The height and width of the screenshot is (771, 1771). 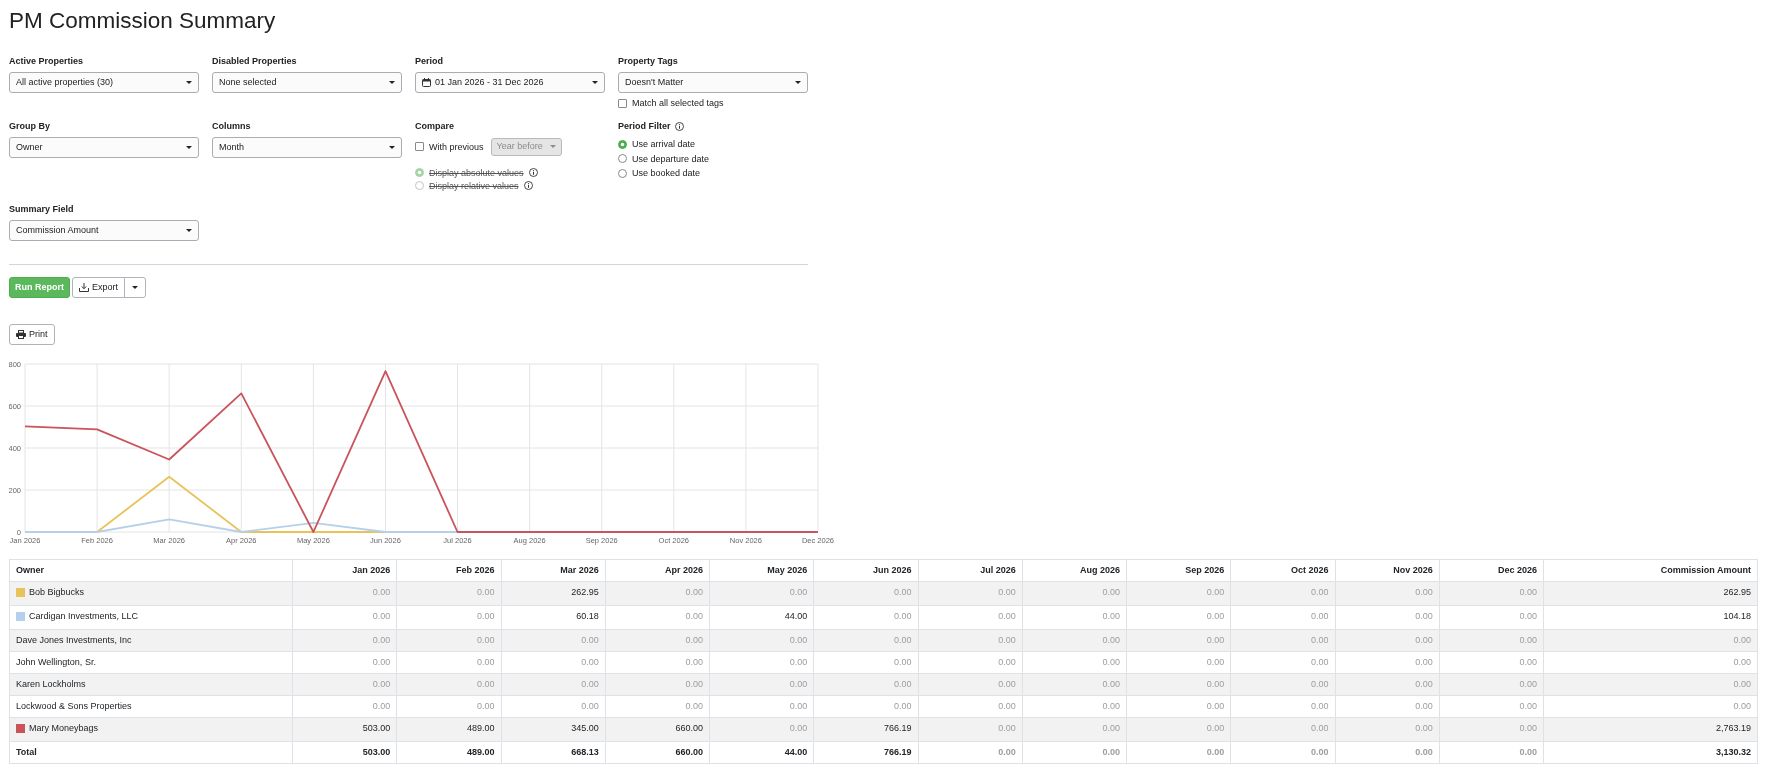 What do you see at coordinates (553, 752) in the screenshot?
I see `total-cell: 668.13` at bounding box center [553, 752].